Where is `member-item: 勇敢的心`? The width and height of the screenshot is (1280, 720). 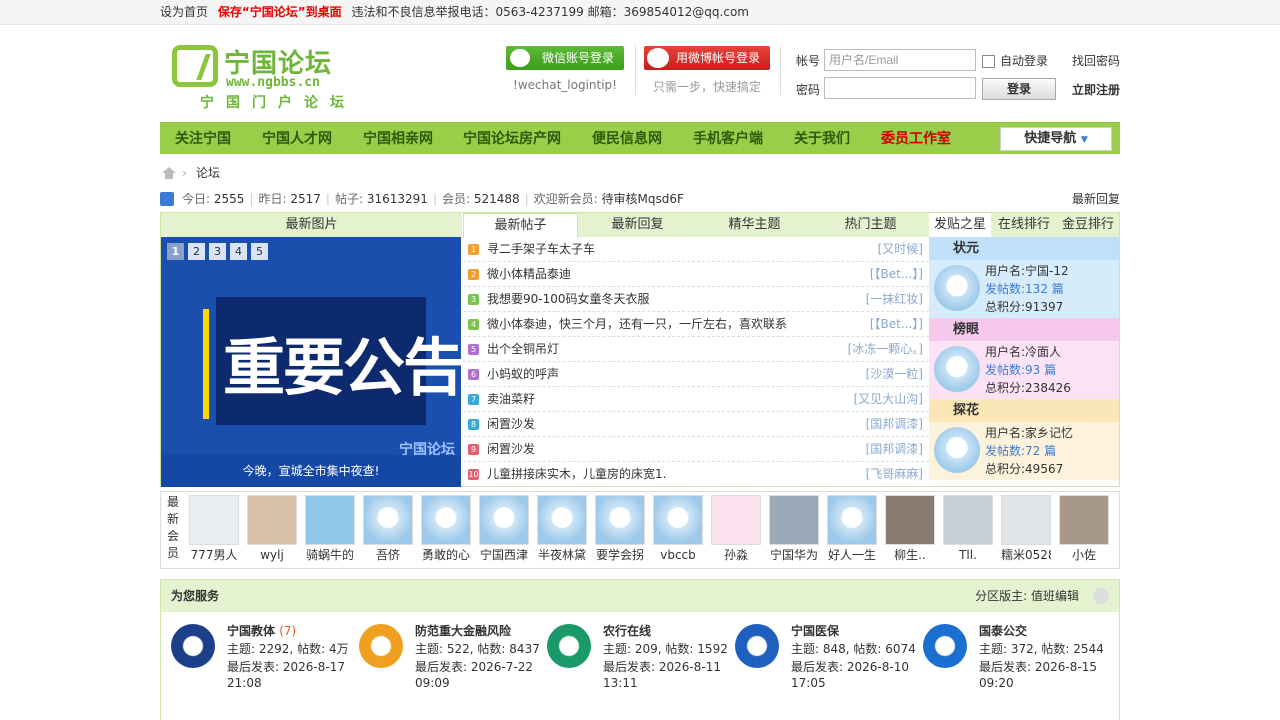 member-item: 勇敢的心 is located at coordinates (446, 530).